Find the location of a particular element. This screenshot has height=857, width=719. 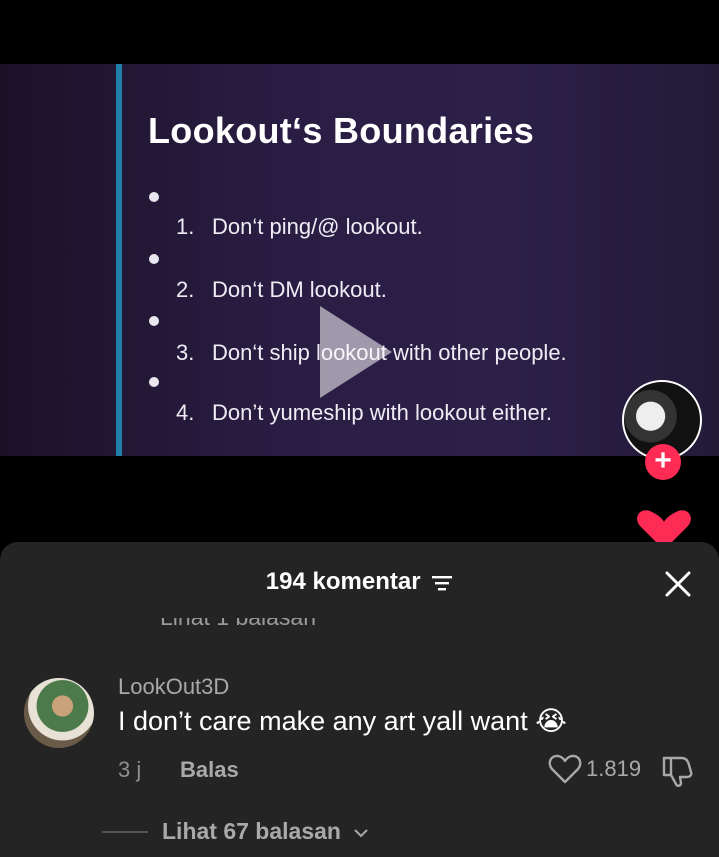

dislike-icon is located at coordinates (677, 771).